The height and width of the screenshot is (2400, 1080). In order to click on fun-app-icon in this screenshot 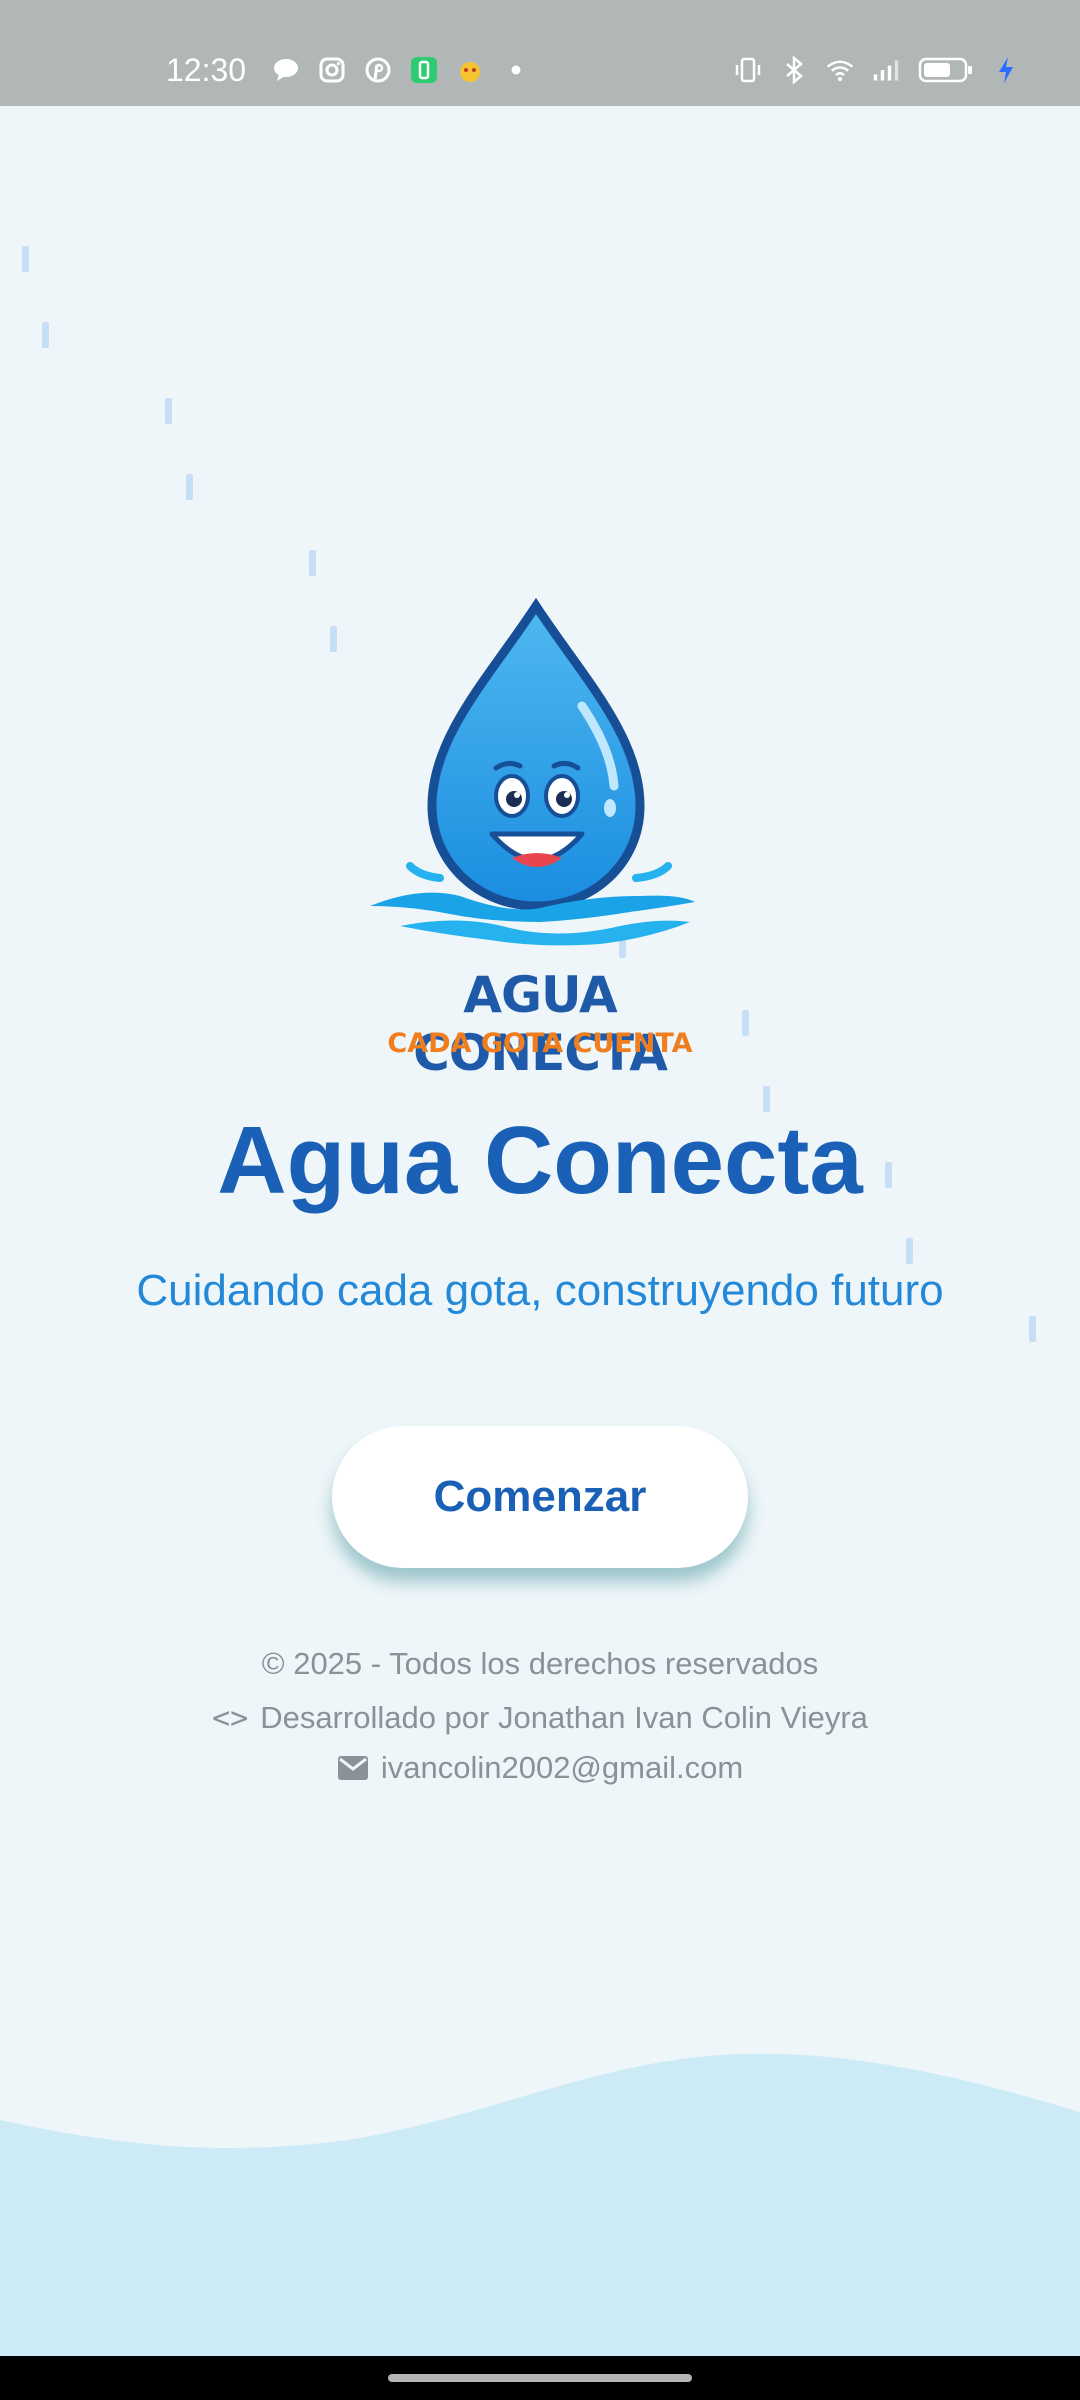, I will do `click(470, 70)`.